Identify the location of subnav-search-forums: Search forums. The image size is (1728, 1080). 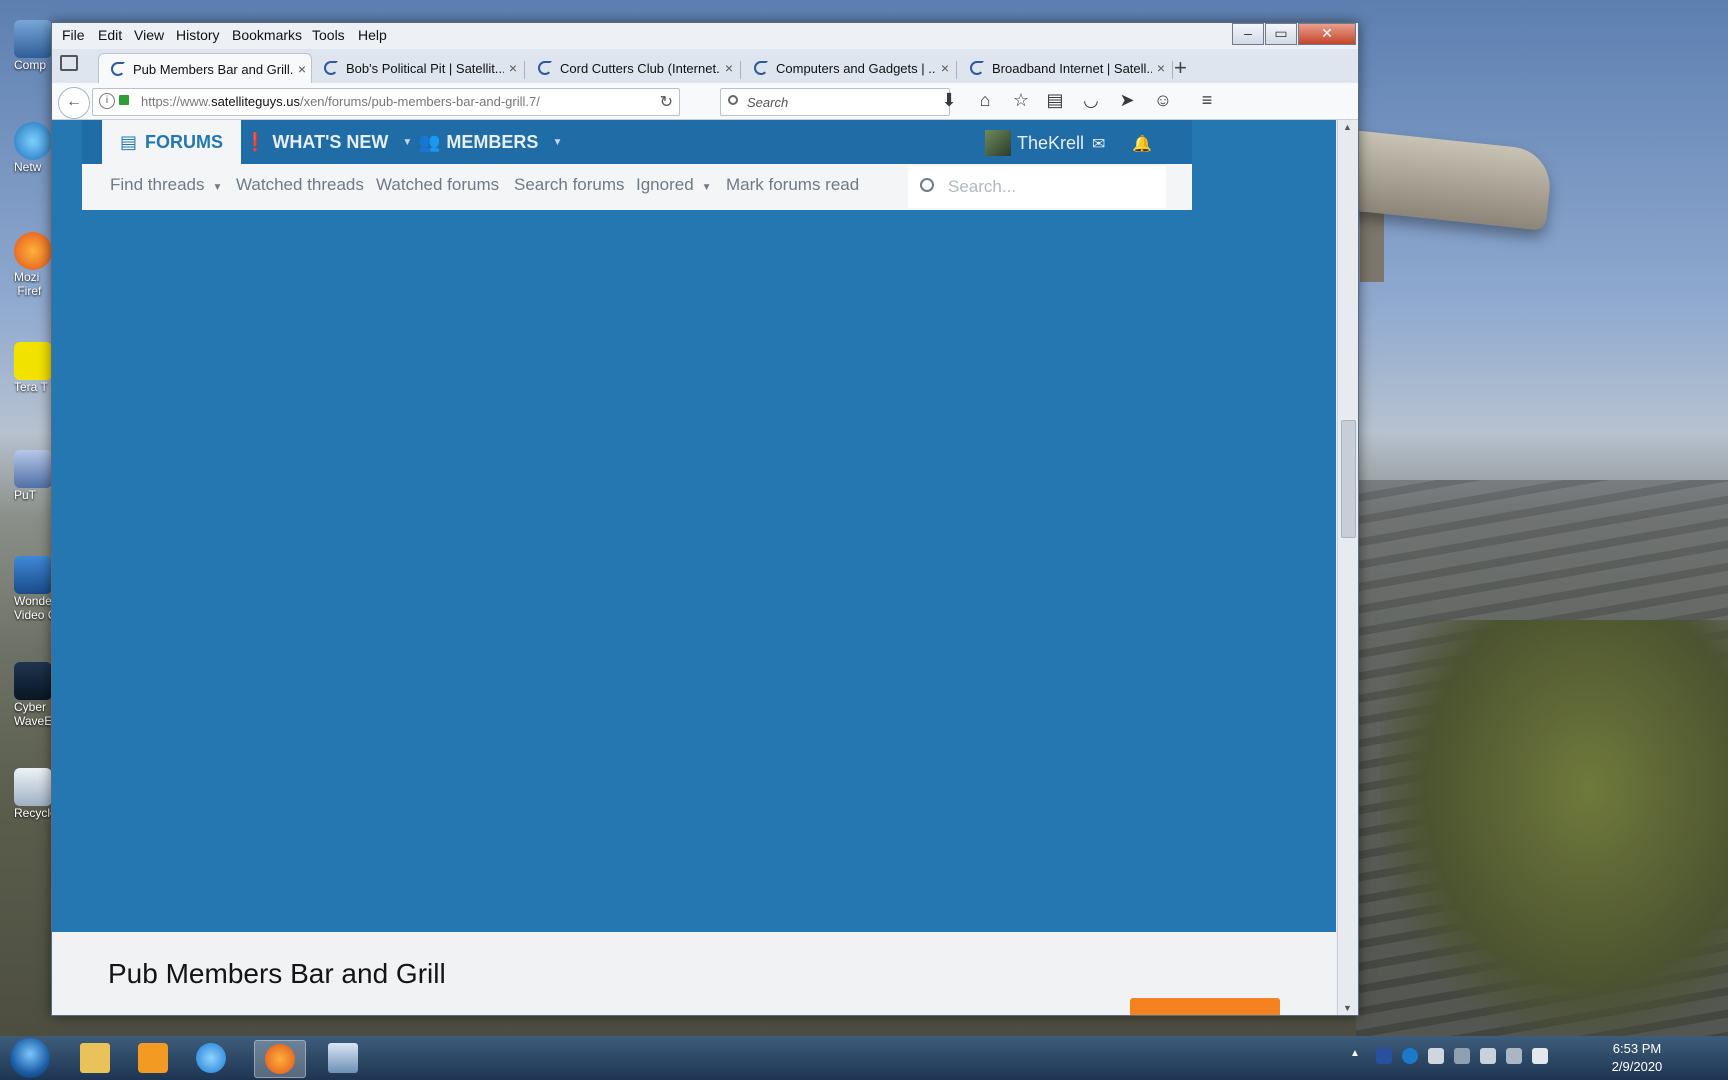
(569, 185).